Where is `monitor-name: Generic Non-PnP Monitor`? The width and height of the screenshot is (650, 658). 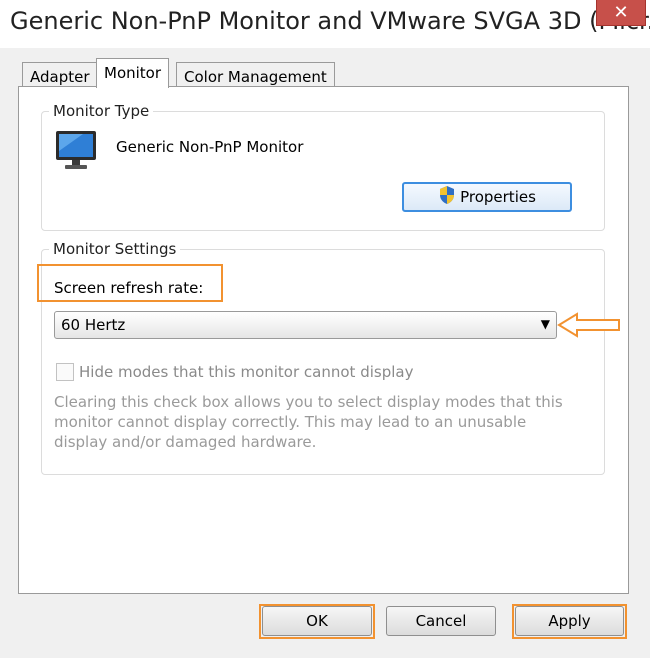 monitor-name: Generic Non-PnP Monitor is located at coordinates (210, 147).